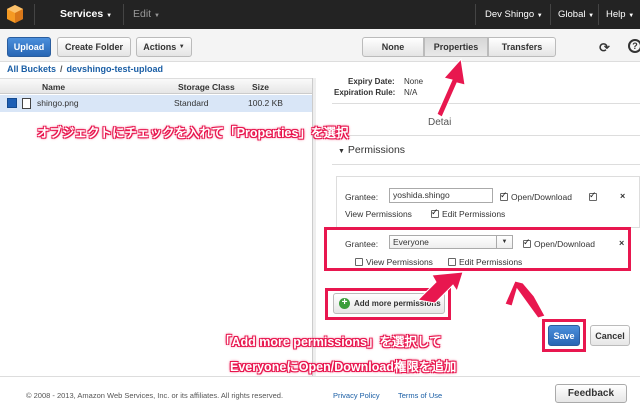 Image resolution: width=640 pixels, height=407 pixels. What do you see at coordinates (477, 249) in the screenshot?
I see `highlight-box` at bounding box center [477, 249].